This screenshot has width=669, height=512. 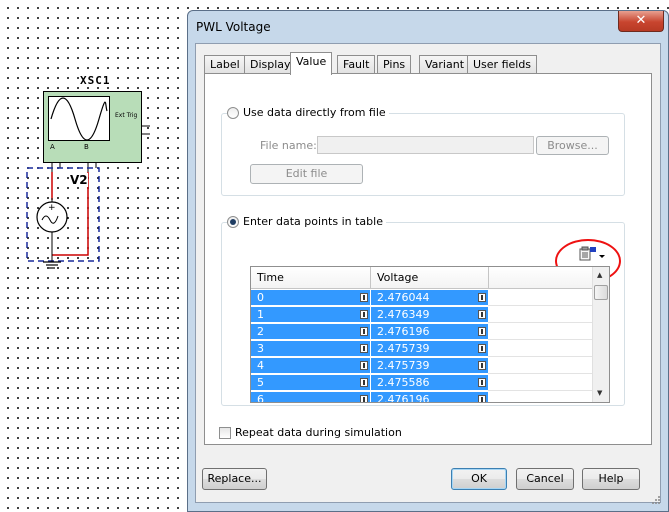 What do you see at coordinates (225, 64) in the screenshot?
I see `tab-label: Label` at bounding box center [225, 64].